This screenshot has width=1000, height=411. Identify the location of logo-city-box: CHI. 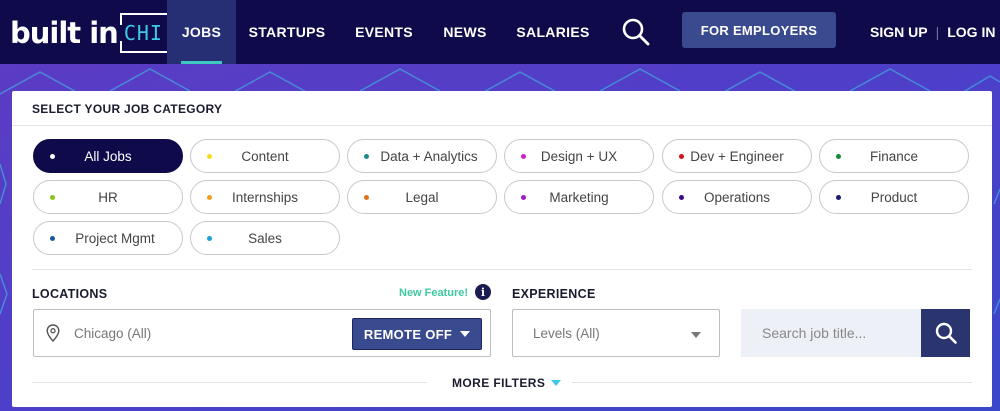
(145, 33).